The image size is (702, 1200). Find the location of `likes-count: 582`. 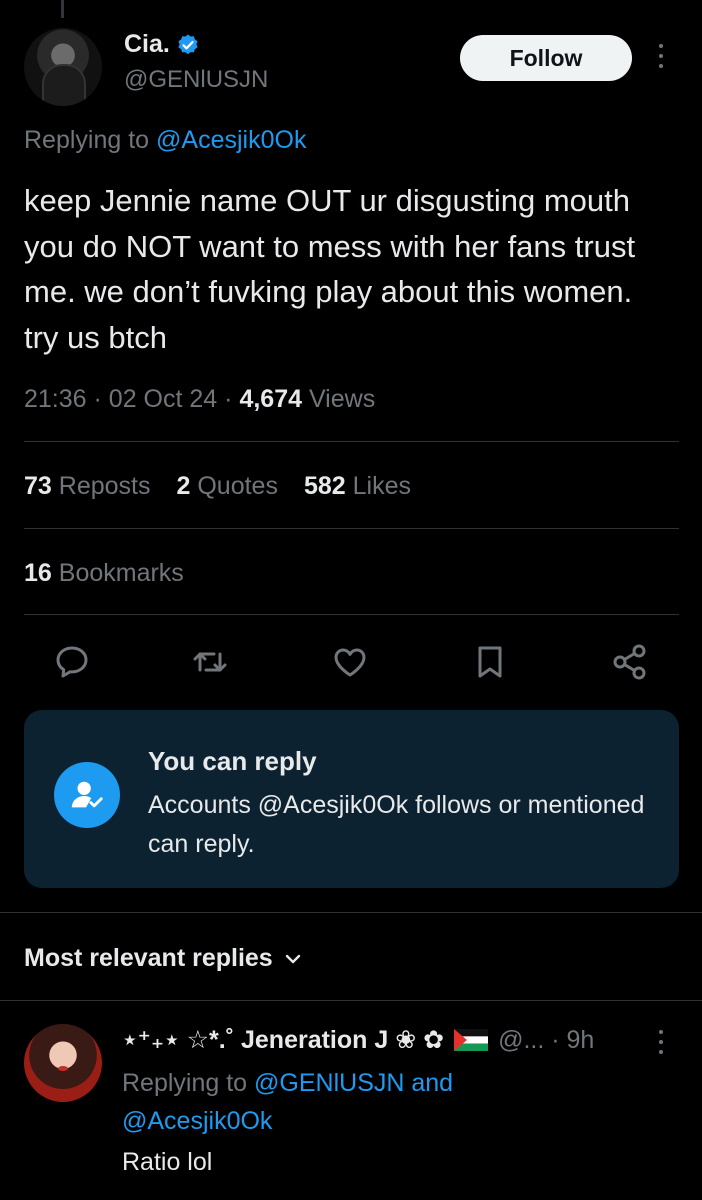

likes-count: 582 is located at coordinates (324, 486).